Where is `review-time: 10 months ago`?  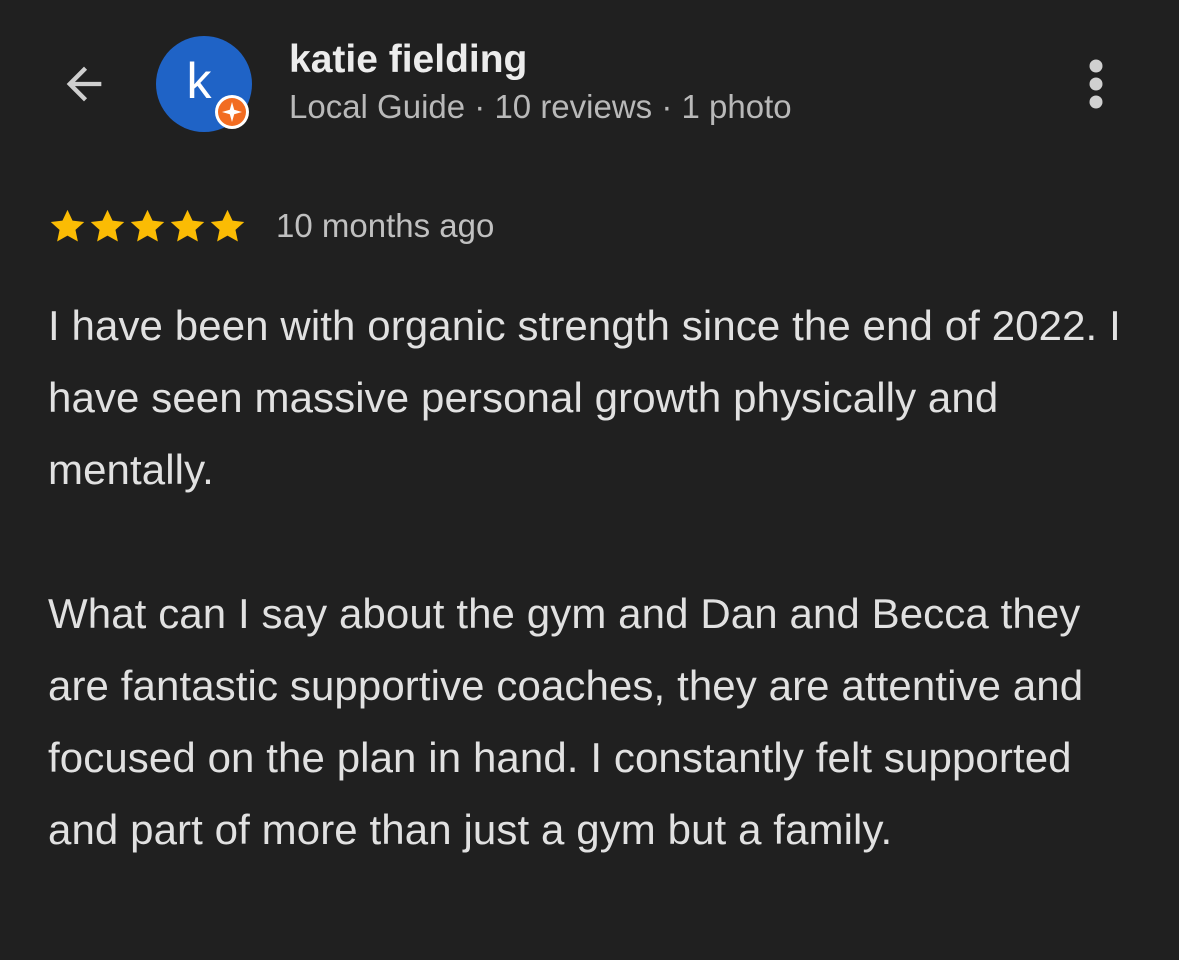
review-time: 10 months ago is located at coordinates (385, 225).